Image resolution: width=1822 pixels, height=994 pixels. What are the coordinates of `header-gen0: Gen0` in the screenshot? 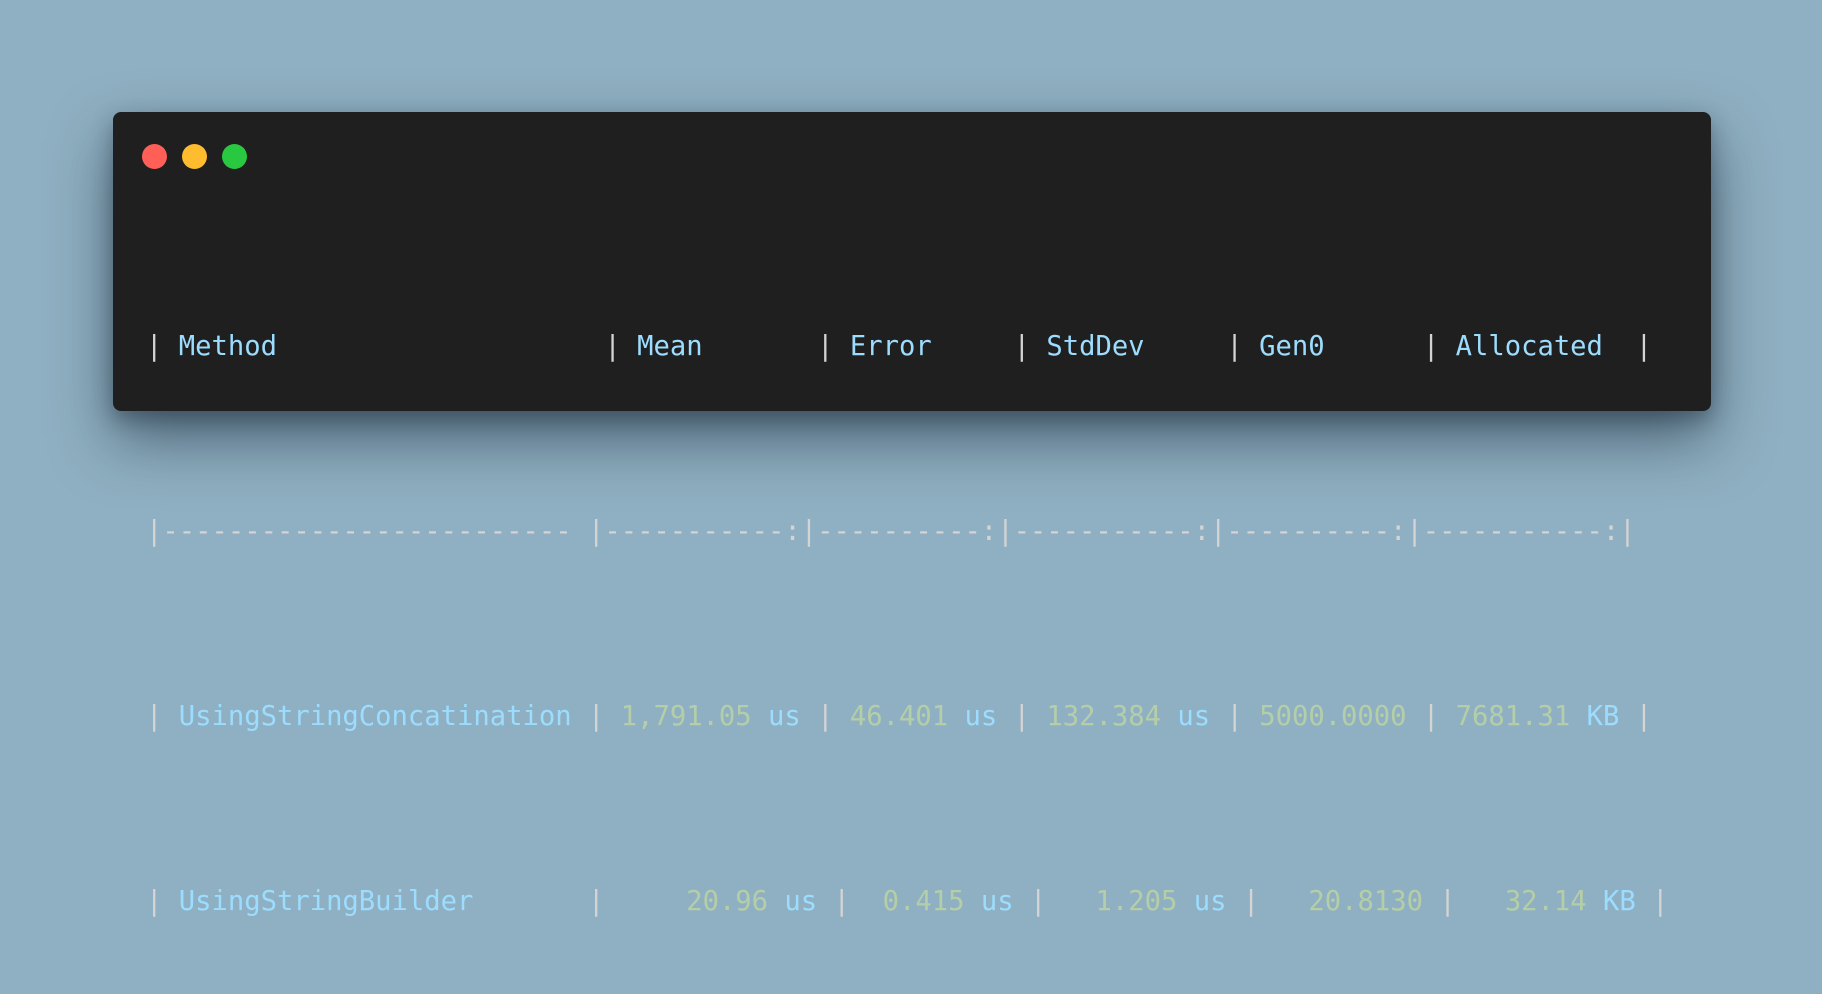 It's located at (1292, 346).